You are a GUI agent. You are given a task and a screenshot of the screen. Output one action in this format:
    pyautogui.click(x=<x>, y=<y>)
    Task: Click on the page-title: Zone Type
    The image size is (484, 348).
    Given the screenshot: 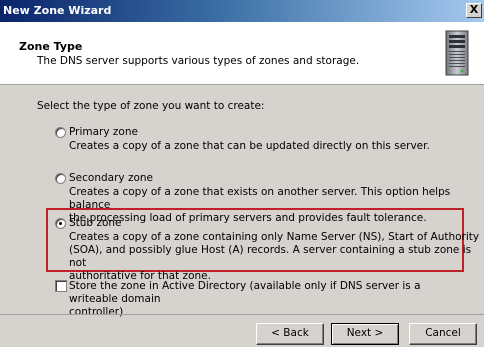 What is the action you would take?
    pyautogui.click(x=51, y=46)
    